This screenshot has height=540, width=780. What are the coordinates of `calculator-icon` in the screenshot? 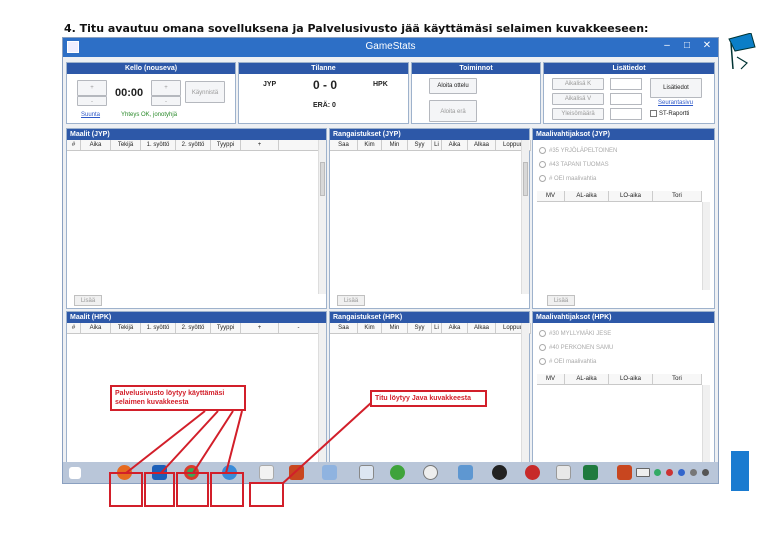 It's located at (366, 472).